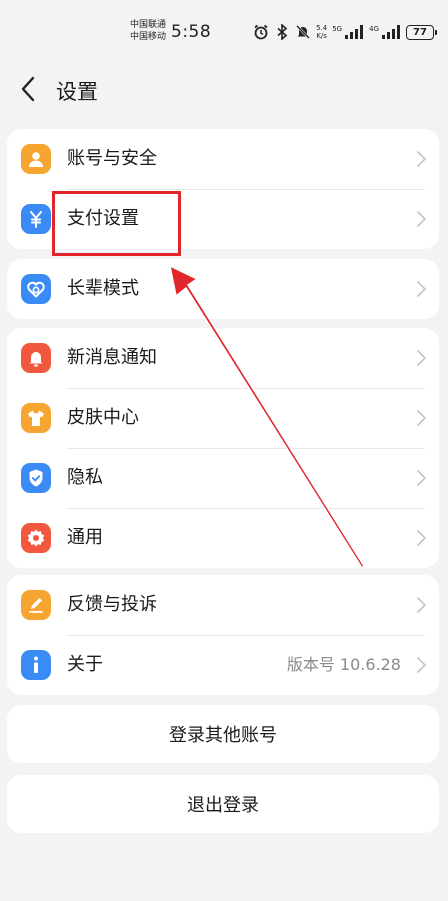 Image resolution: width=448 pixels, height=901 pixels. What do you see at coordinates (224, 89) in the screenshot?
I see `page-header: 设置` at bounding box center [224, 89].